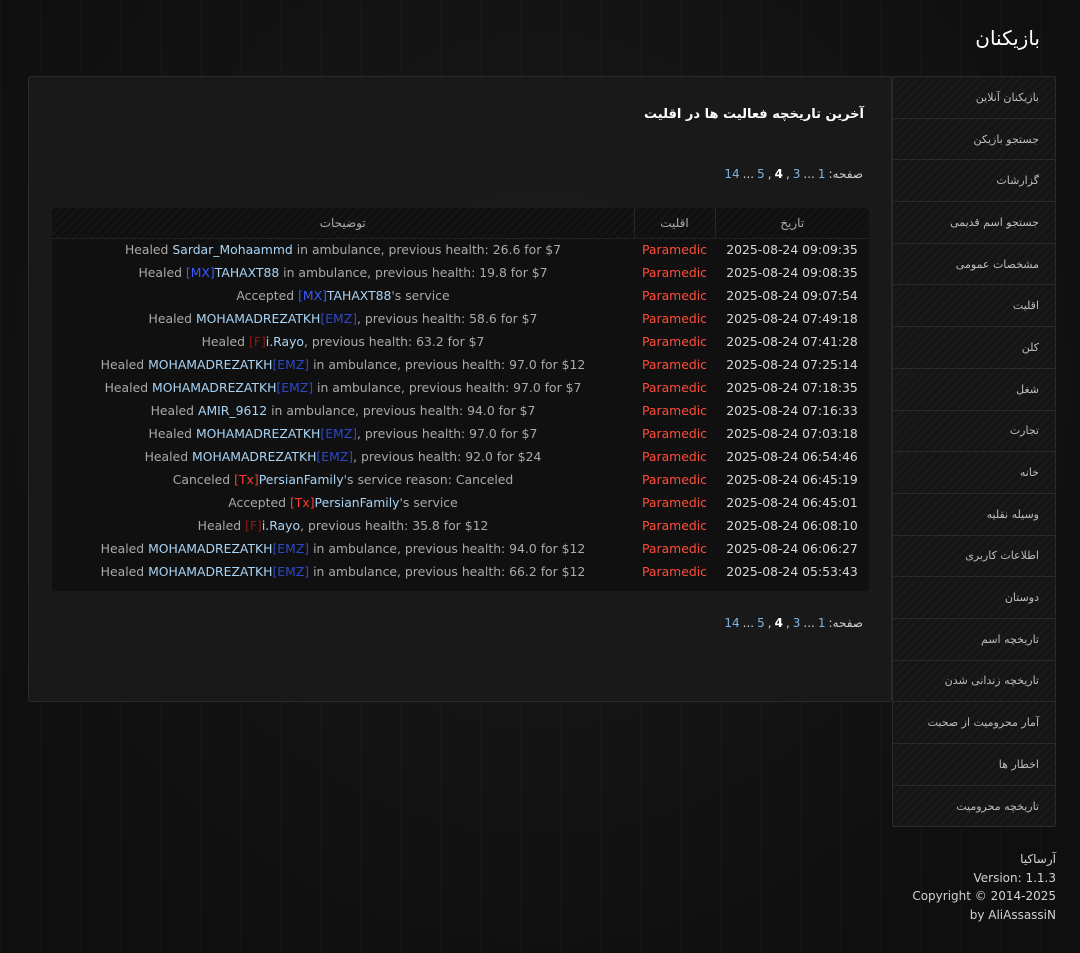  Describe the element at coordinates (394, 525) in the screenshot. I see `description-text: , previous health: 35.8 for $12` at that location.